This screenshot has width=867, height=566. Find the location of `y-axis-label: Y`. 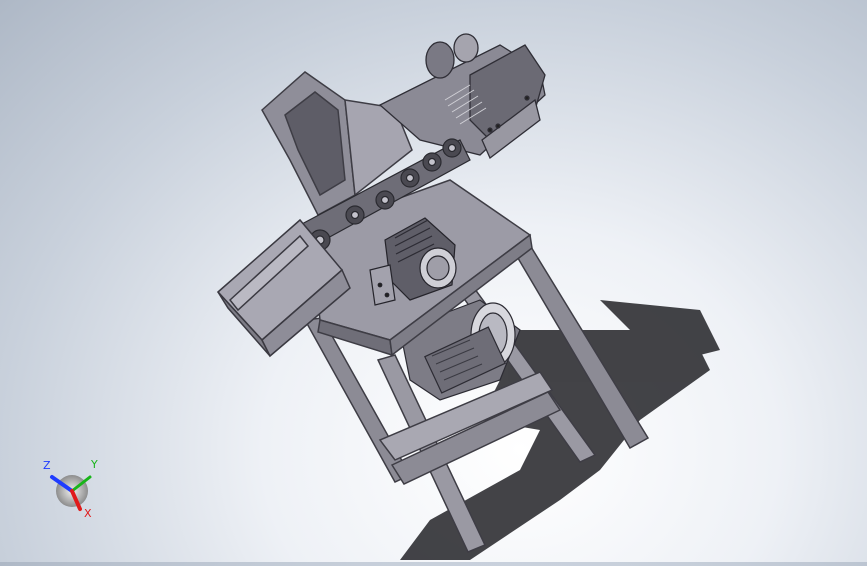

y-axis-label: Y is located at coordinates (94, 464).